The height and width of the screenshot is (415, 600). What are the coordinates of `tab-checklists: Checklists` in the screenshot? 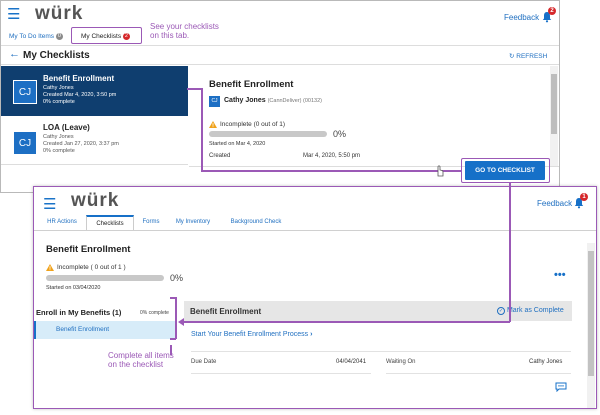 It's located at (110, 222).